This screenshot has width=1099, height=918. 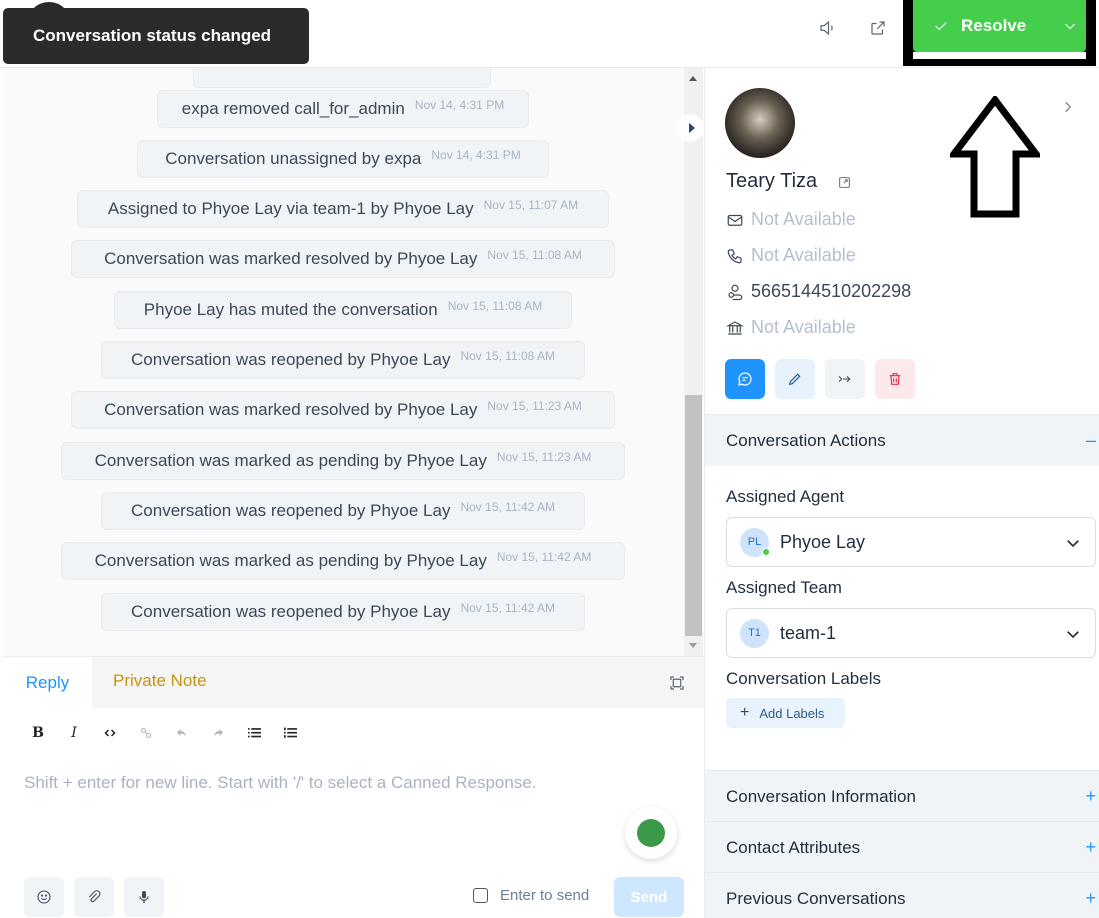 I want to click on merge-contact-button, so click(x=845, y=379).